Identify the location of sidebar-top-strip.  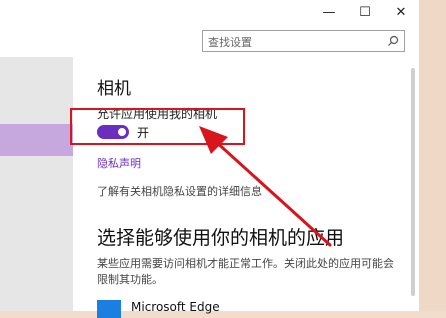
(36, 40).